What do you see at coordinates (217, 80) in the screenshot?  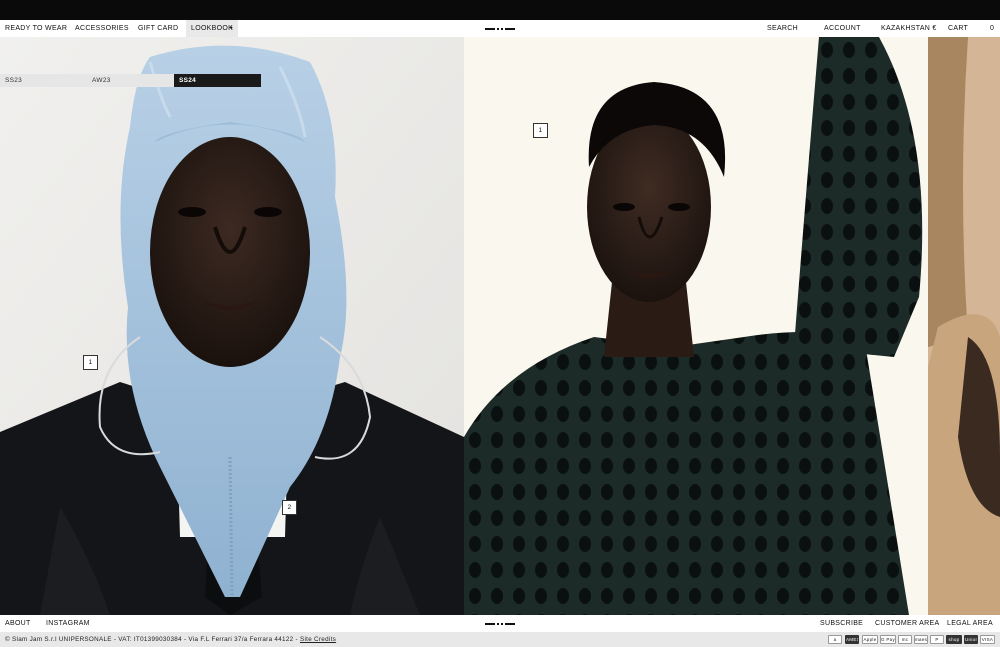 I see `season-tab-ss24: SS24` at bounding box center [217, 80].